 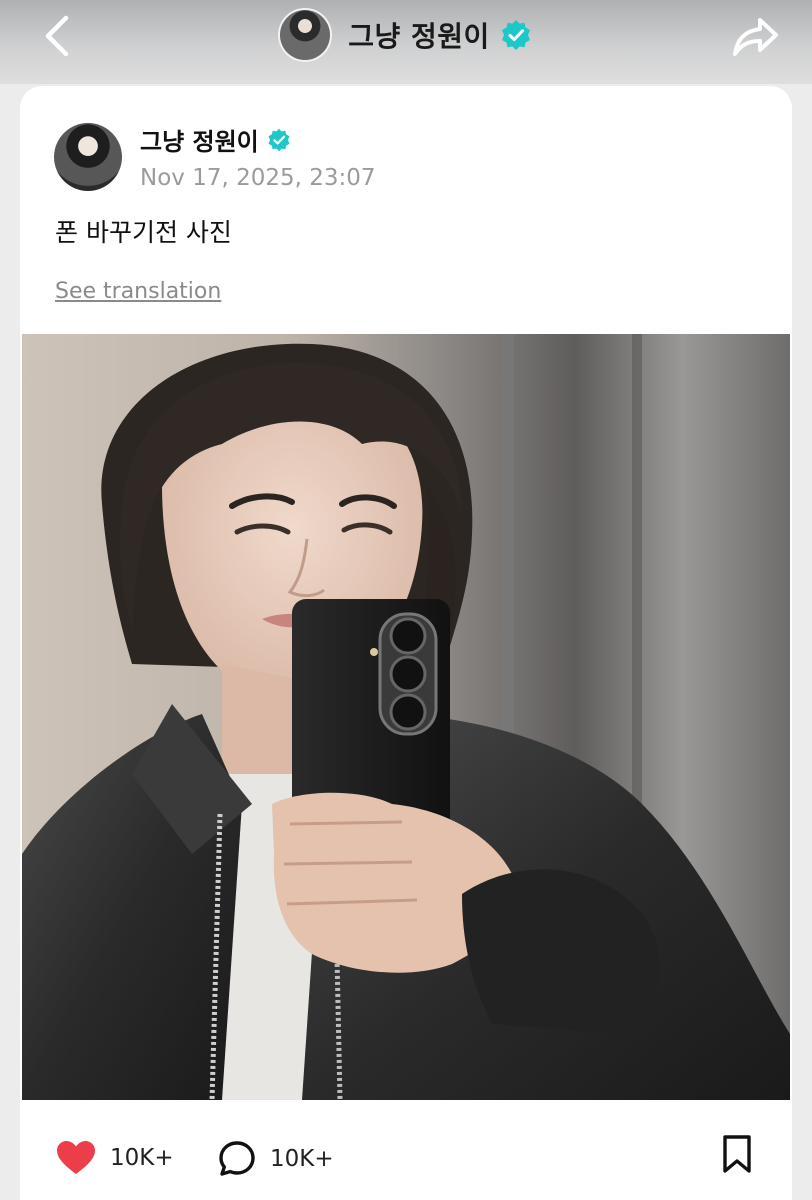 I want to click on comment-count: 10K+, so click(x=302, y=1159).